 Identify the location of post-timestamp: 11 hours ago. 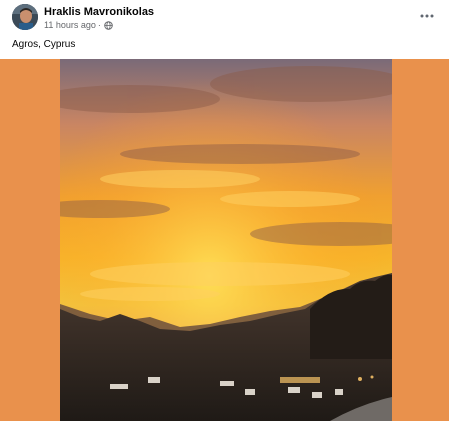
(70, 25).